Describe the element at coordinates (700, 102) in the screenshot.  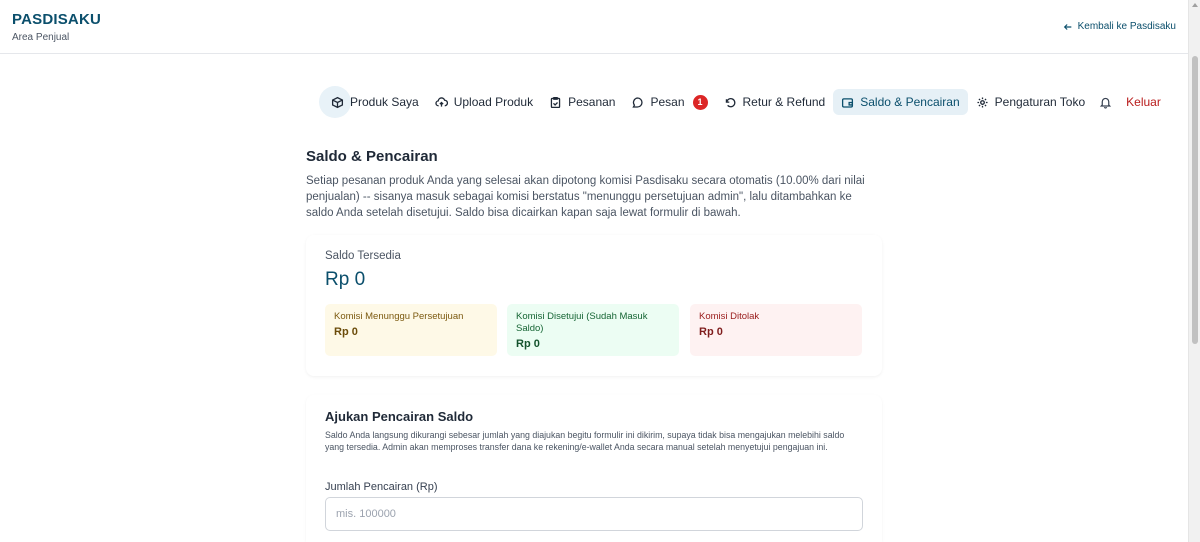
I see `unread-badge: 1` at that location.